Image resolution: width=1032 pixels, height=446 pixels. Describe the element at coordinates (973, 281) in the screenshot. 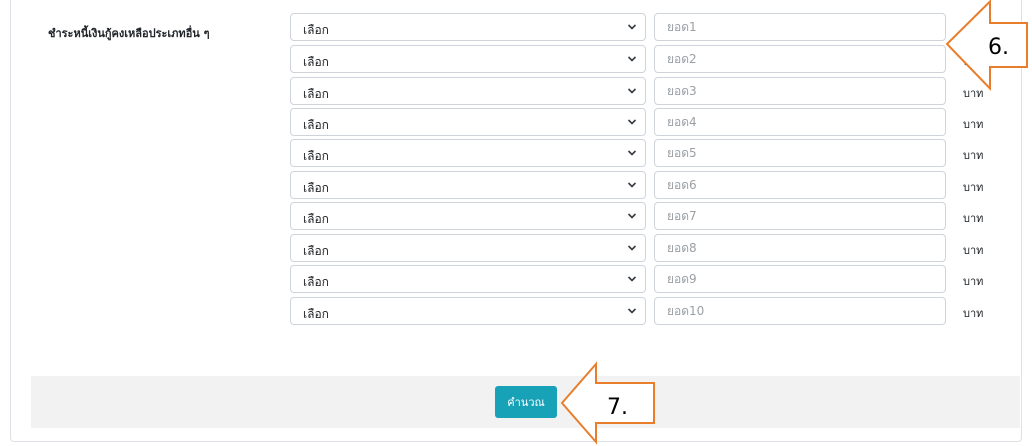

I see `unit-label-9: บาท` at that location.